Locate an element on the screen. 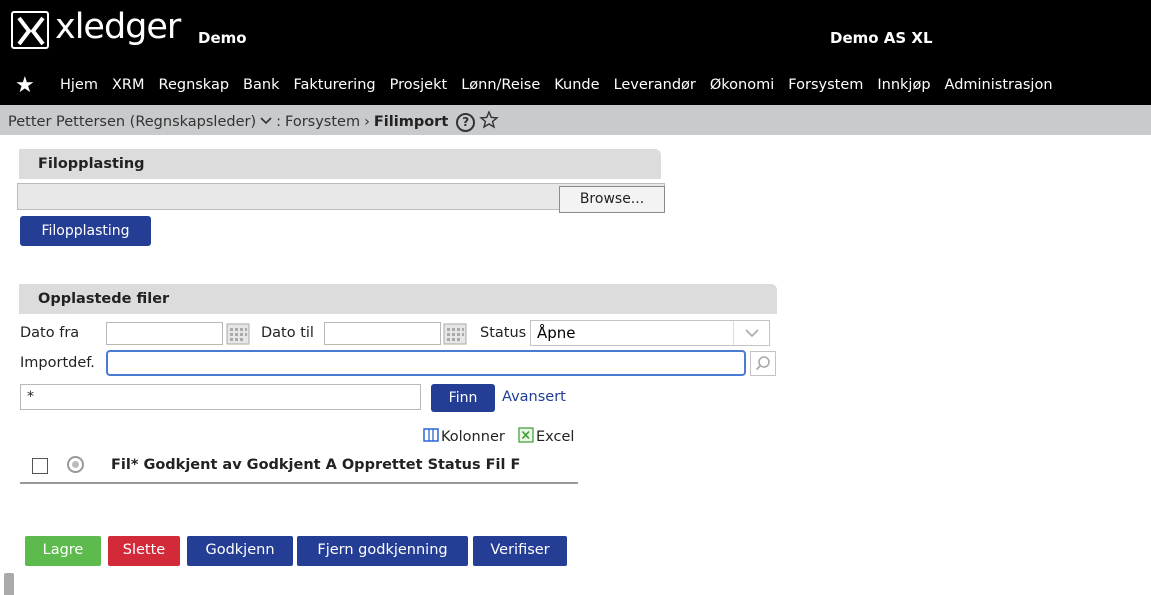 The image size is (1151, 595). excel-export: Excel is located at coordinates (546, 437).